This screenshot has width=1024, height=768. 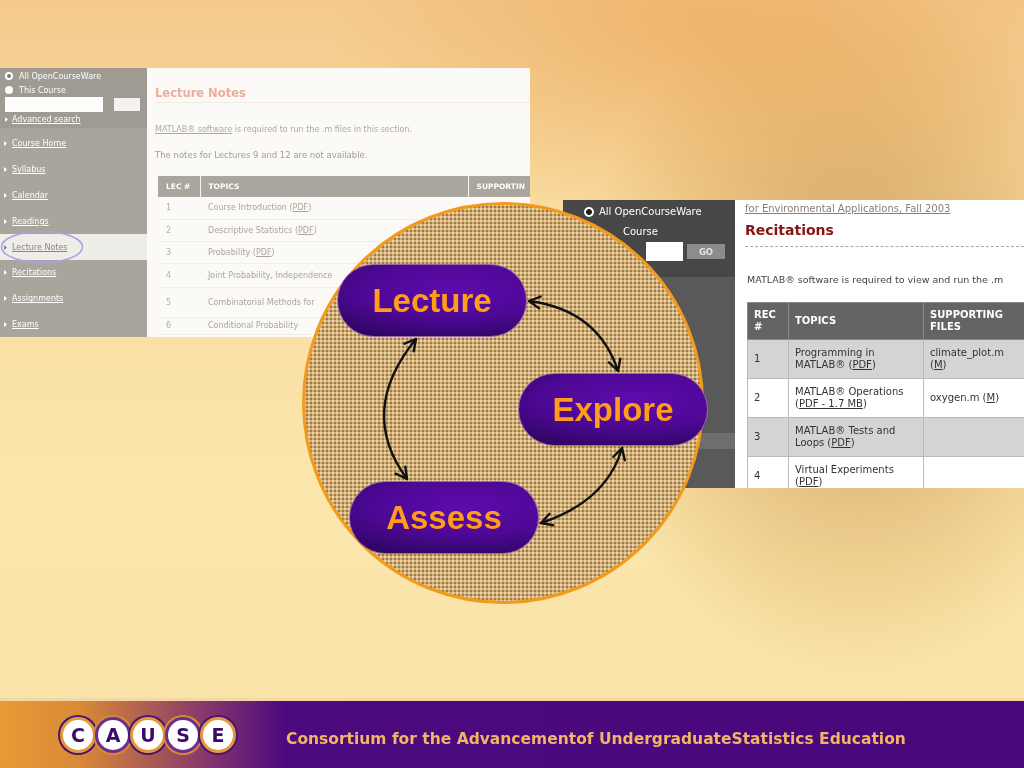 I want to click on column-header: SUPPORTING FILES, so click(x=973, y=321).